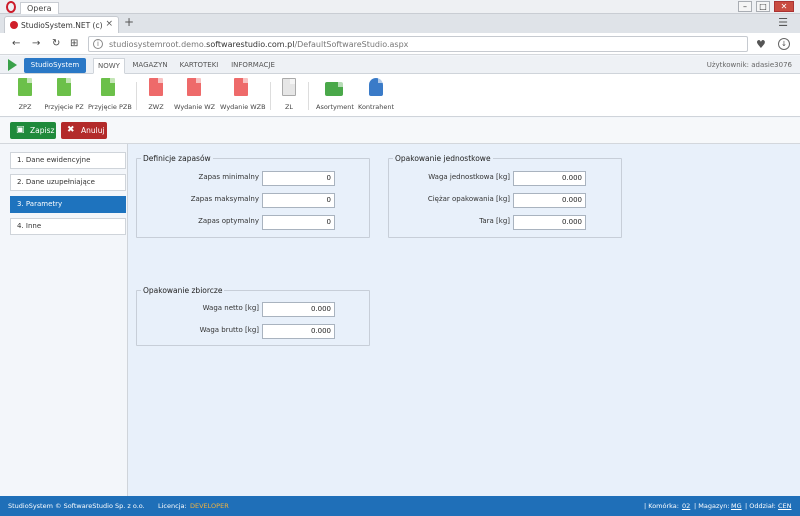 This screenshot has height=516, width=800. Describe the element at coordinates (761, 44) in the screenshot. I see `bookmark-heart-icon: ♥` at that location.